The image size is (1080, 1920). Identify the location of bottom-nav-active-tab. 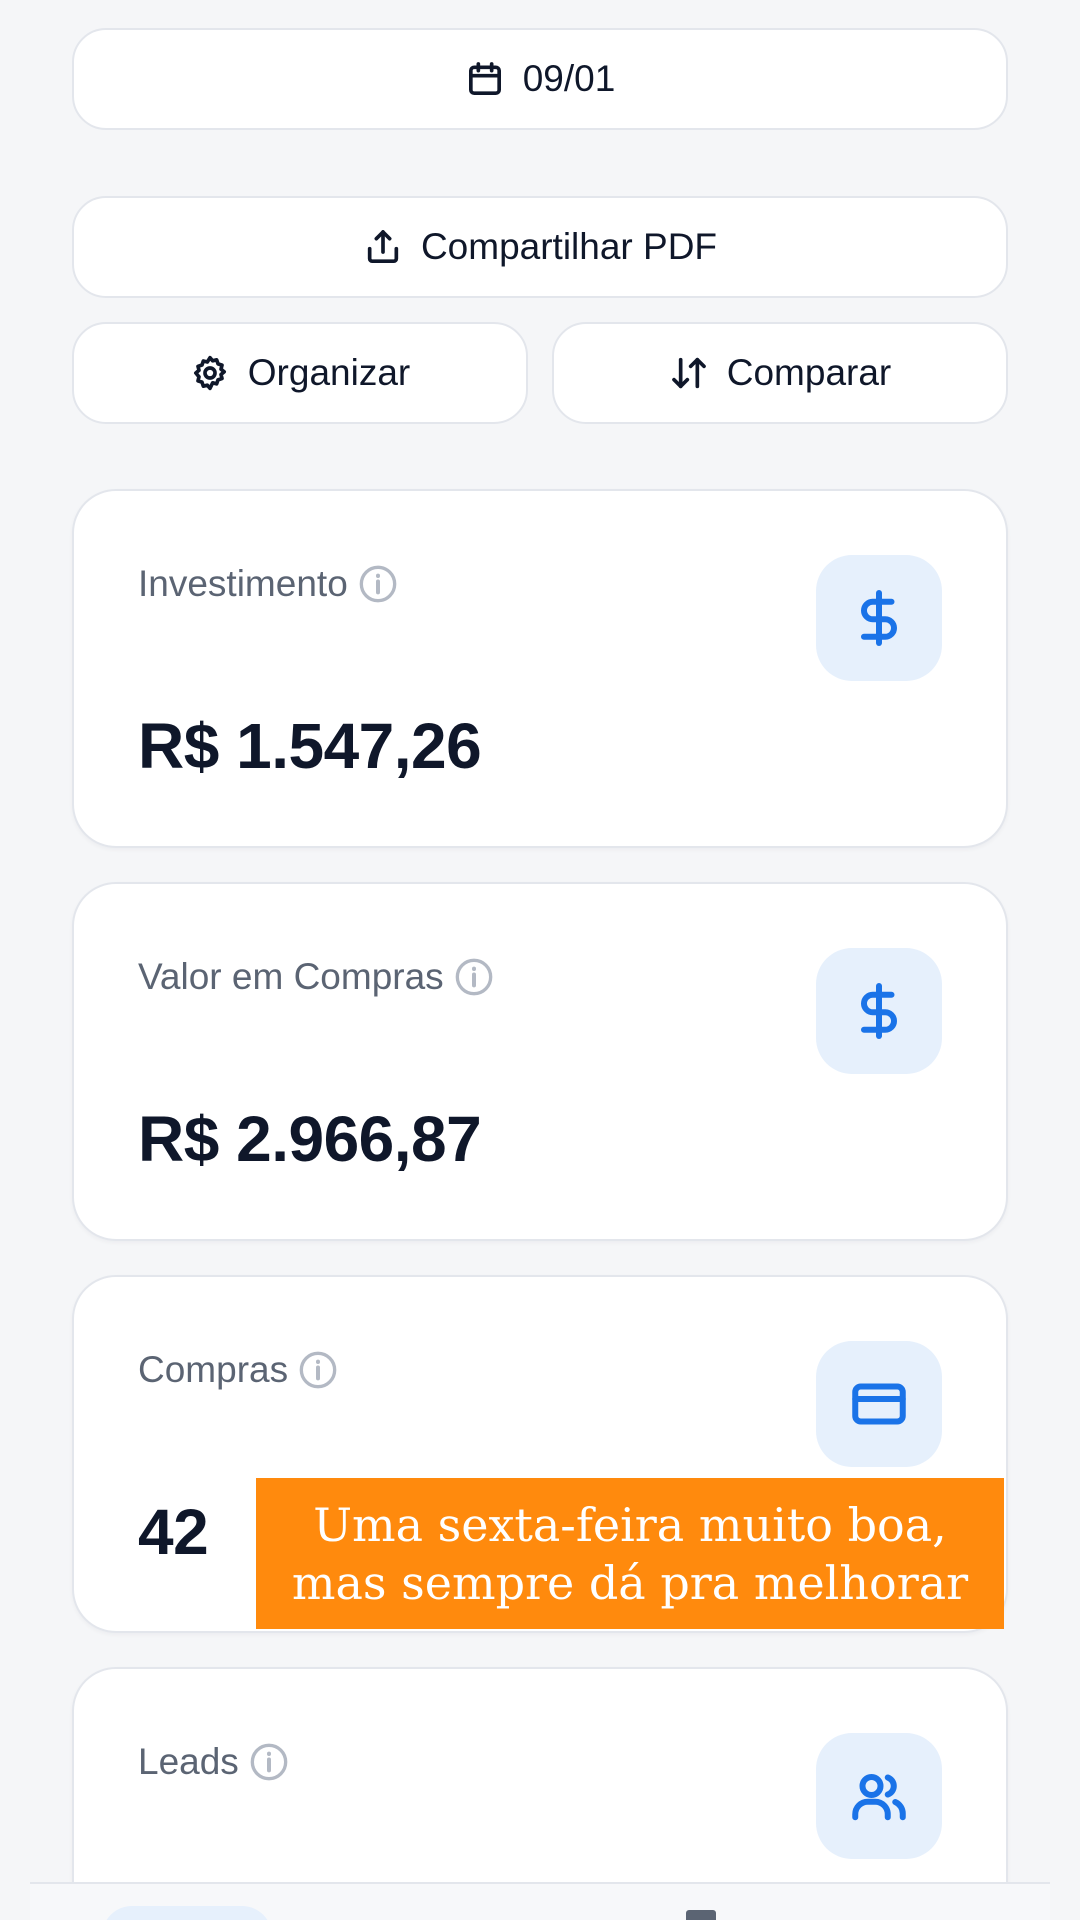
(187, 1913).